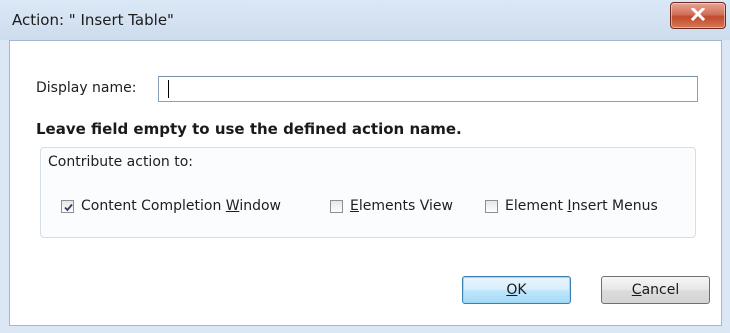 This screenshot has height=333, width=730. What do you see at coordinates (86, 88) in the screenshot?
I see `display-name-label: Display name:` at bounding box center [86, 88].